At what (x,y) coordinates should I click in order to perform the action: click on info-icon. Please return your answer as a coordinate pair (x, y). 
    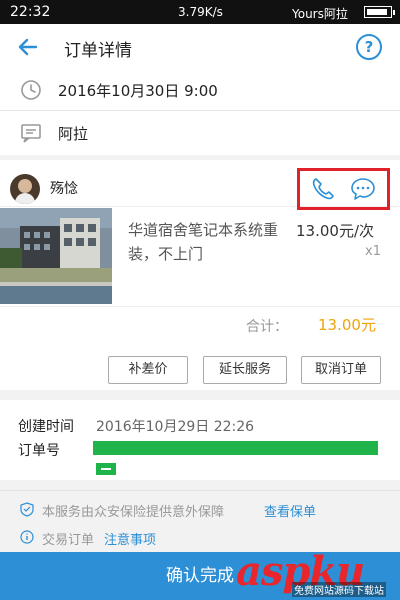
    Looking at the image, I should click on (27, 537).